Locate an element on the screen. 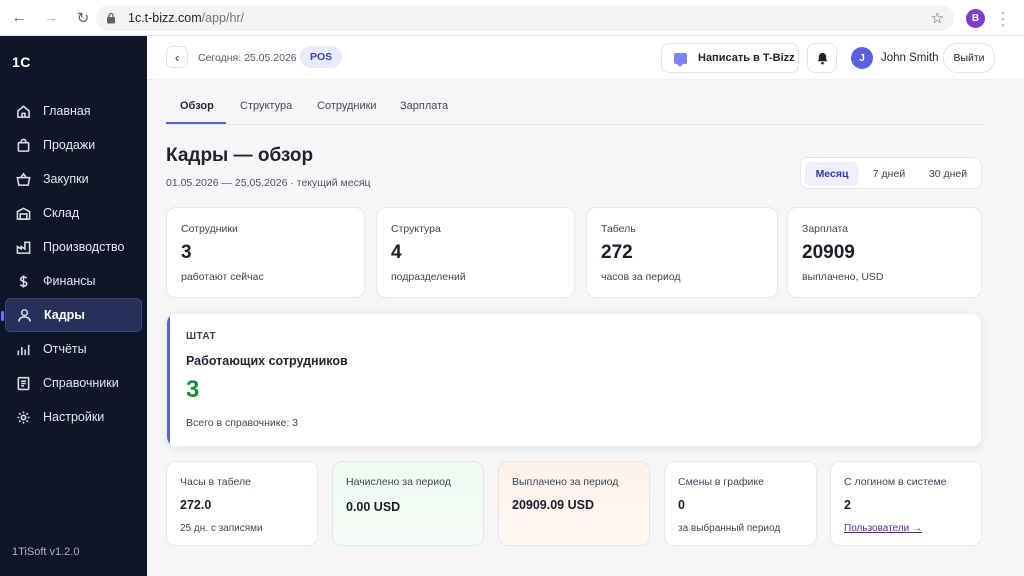 The image size is (1024, 576). kpi-label: Зарплата is located at coordinates (825, 229).